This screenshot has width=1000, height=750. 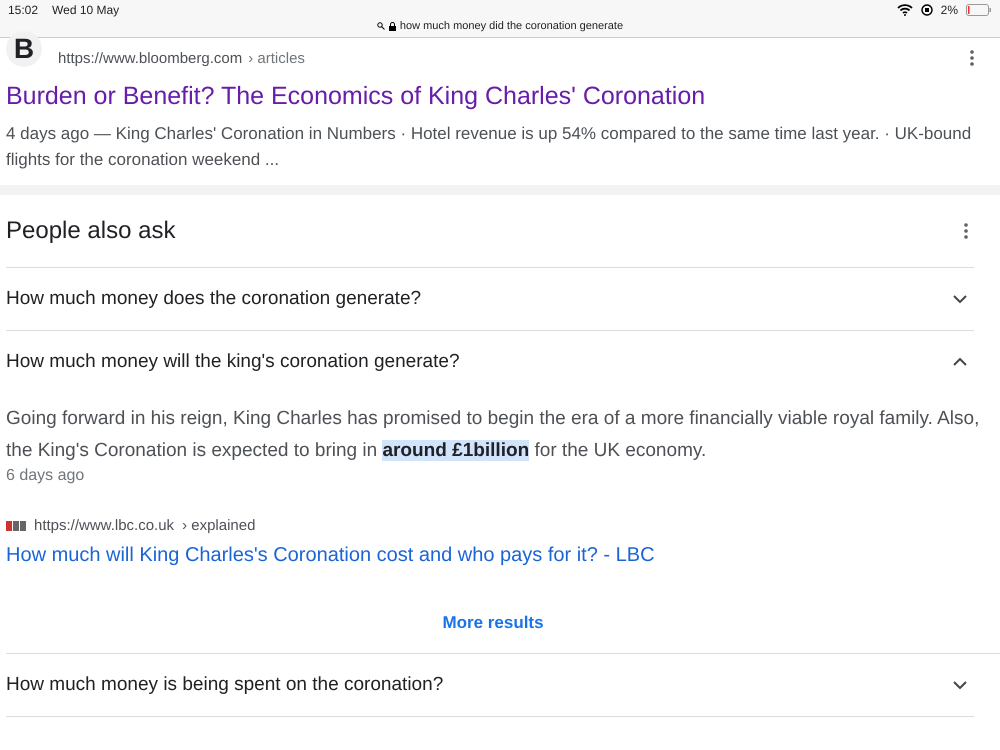 I want to click on answer-date: 6 days ago, so click(x=45, y=475).